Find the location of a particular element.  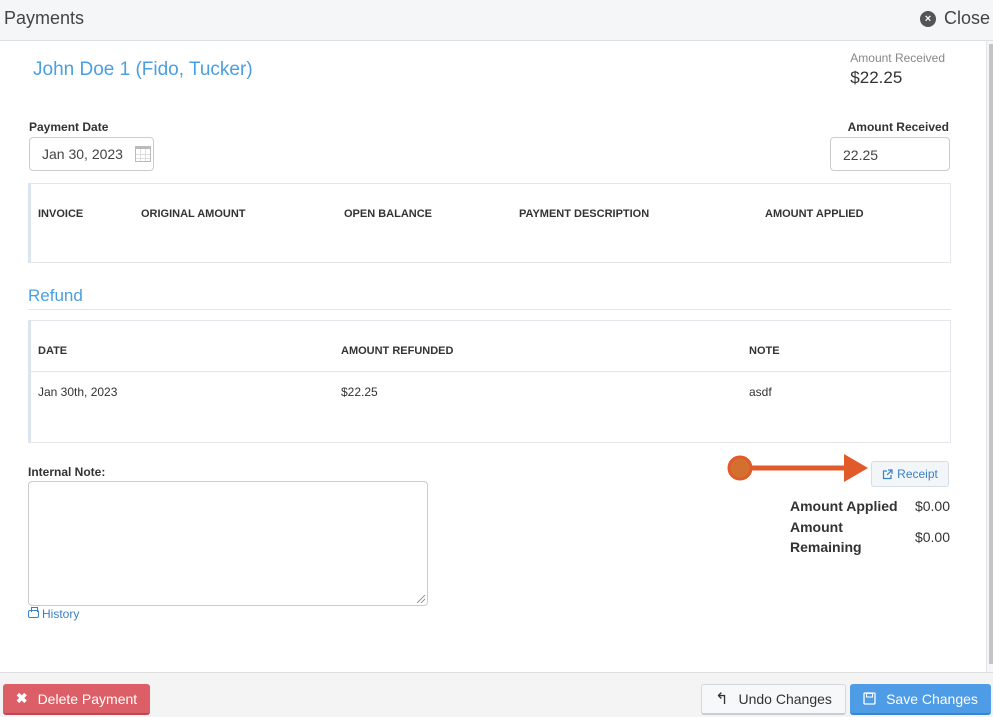

delete-payment-label: Delete Payment is located at coordinates (87, 698).